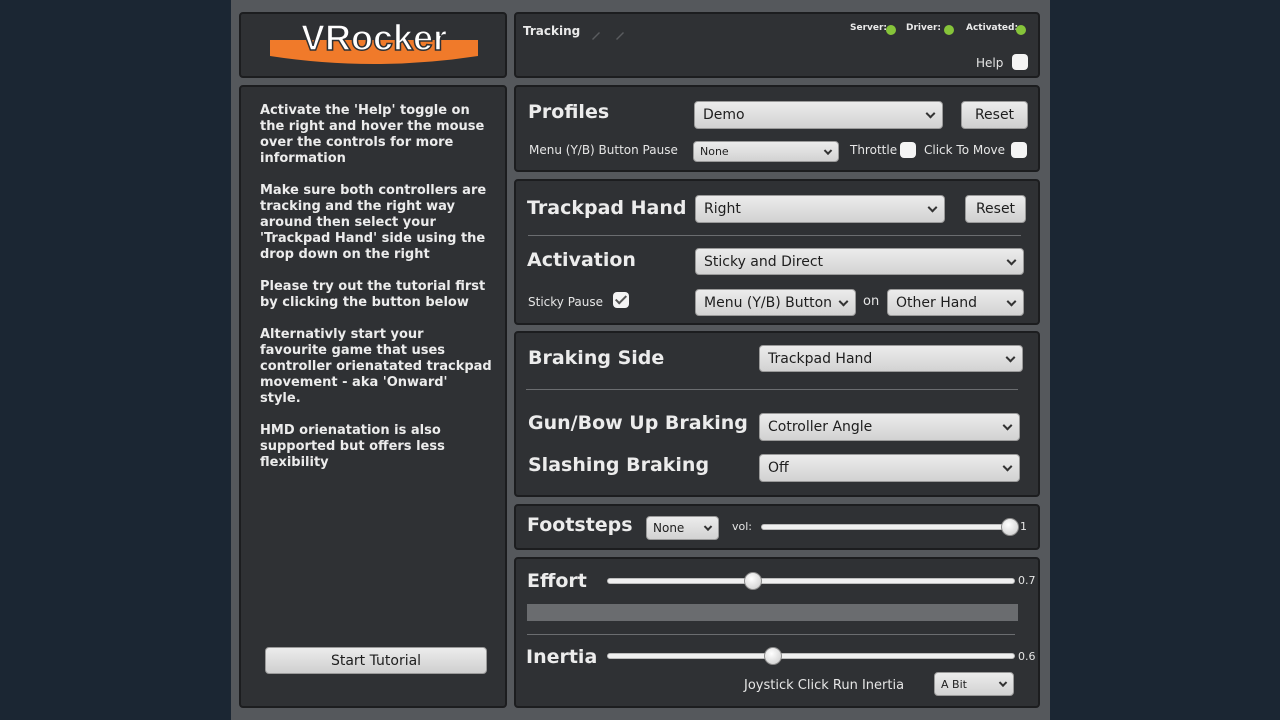  I want to click on sticky-pause-hand-dropdown: Other Hand, so click(955, 302).